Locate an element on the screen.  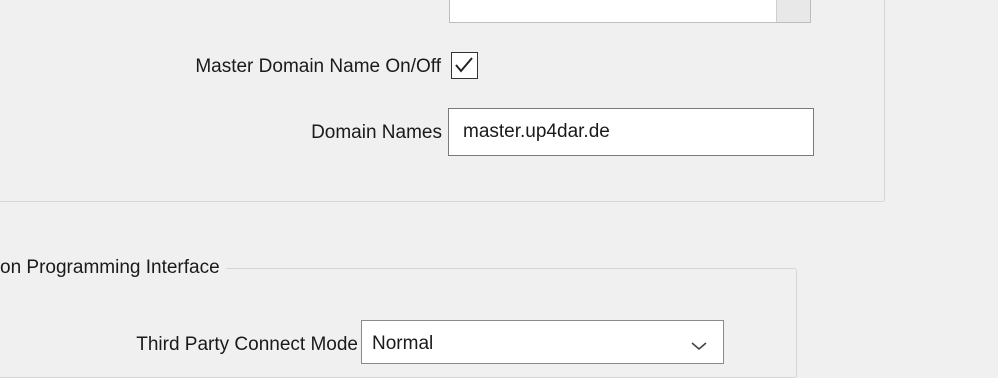
third-party-connect-label: Third Party Connect Mode is located at coordinates (247, 344).